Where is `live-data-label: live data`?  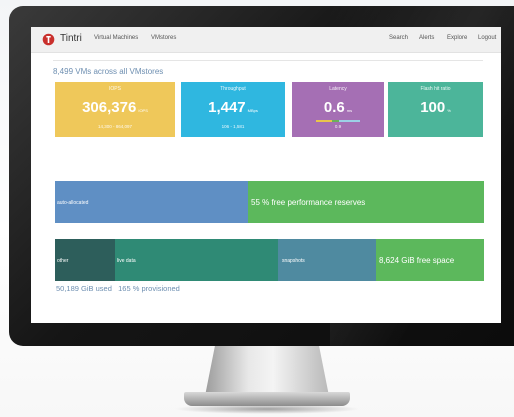
live-data-label: live data is located at coordinates (126, 261).